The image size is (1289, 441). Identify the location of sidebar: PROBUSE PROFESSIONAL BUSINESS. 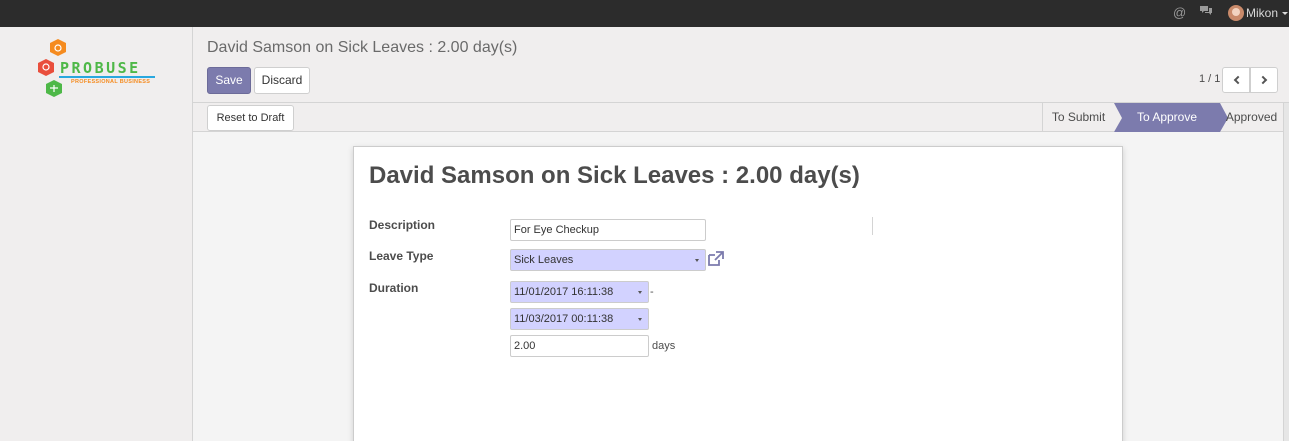
(96, 234).